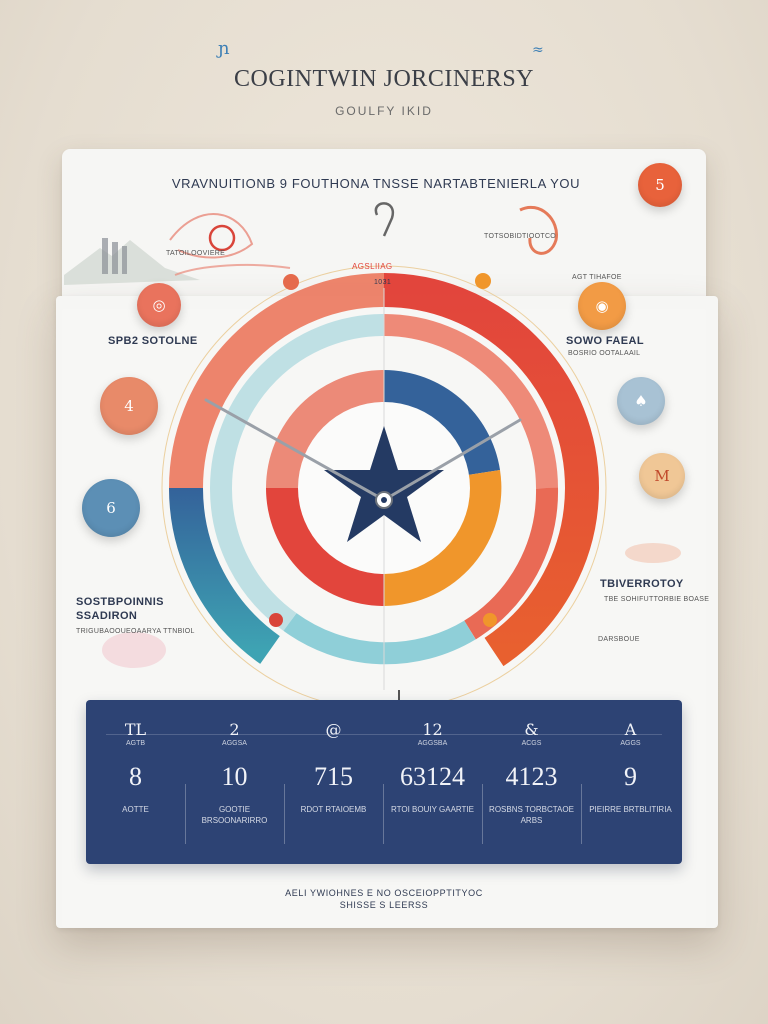 This screenshot has width=768, height=1024. Describe the element at coordinates (531, 729) in the screenshot. I see `stat-5-icon: &` at that location.